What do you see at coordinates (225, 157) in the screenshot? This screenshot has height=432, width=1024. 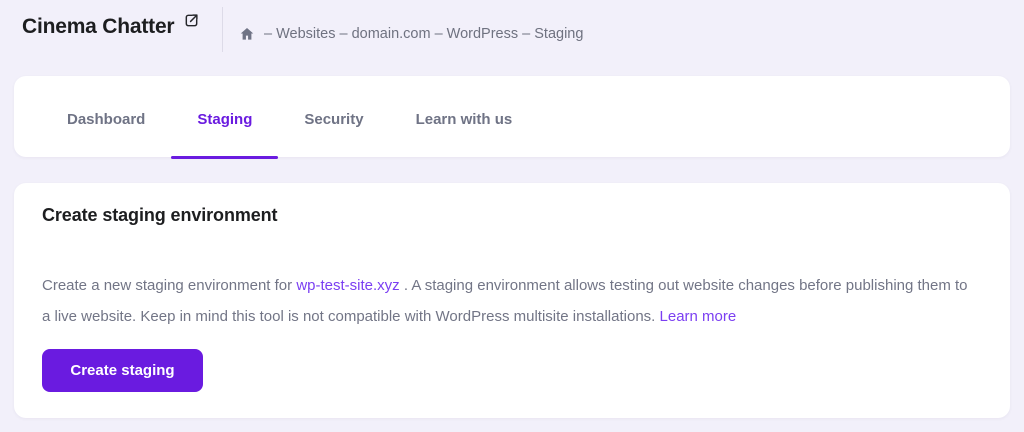 I see `active-tab-underline` at bounding box center [225, 157].